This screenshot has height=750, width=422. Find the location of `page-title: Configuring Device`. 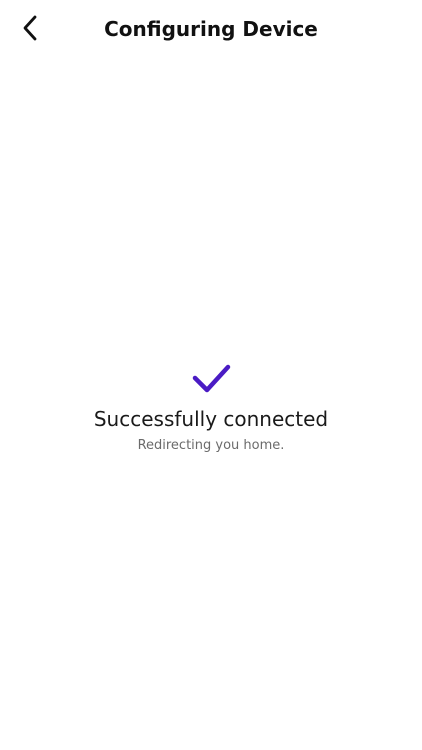

page-title: Configuring Device is located at coordinates (211, 29).